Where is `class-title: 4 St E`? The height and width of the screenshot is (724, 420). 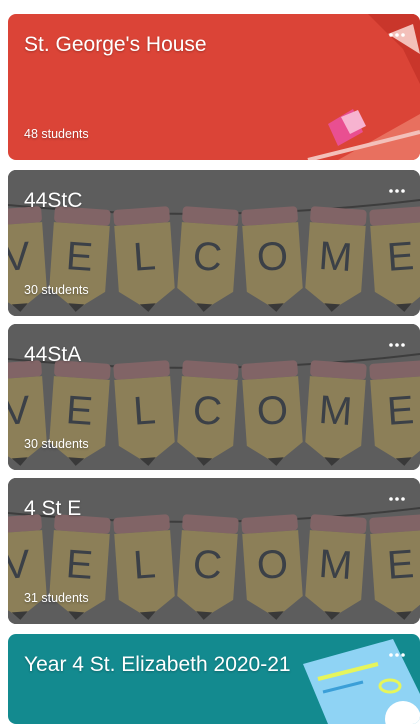
class-title: 4 St E is located at coordinates (52, 509).